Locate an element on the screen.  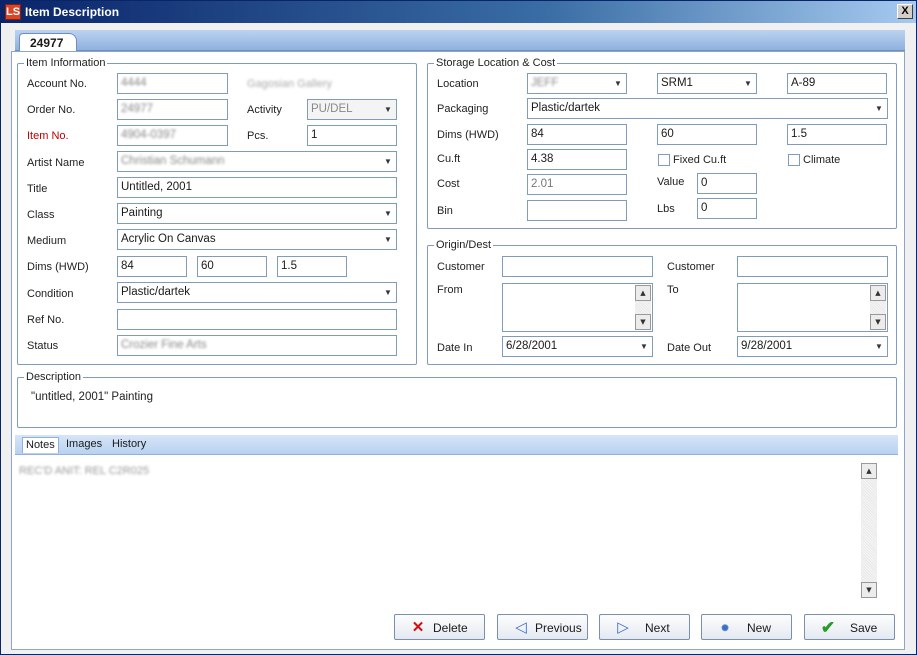
storage-dims-depth-field: 1.5 is located at coordinates (837, 134).